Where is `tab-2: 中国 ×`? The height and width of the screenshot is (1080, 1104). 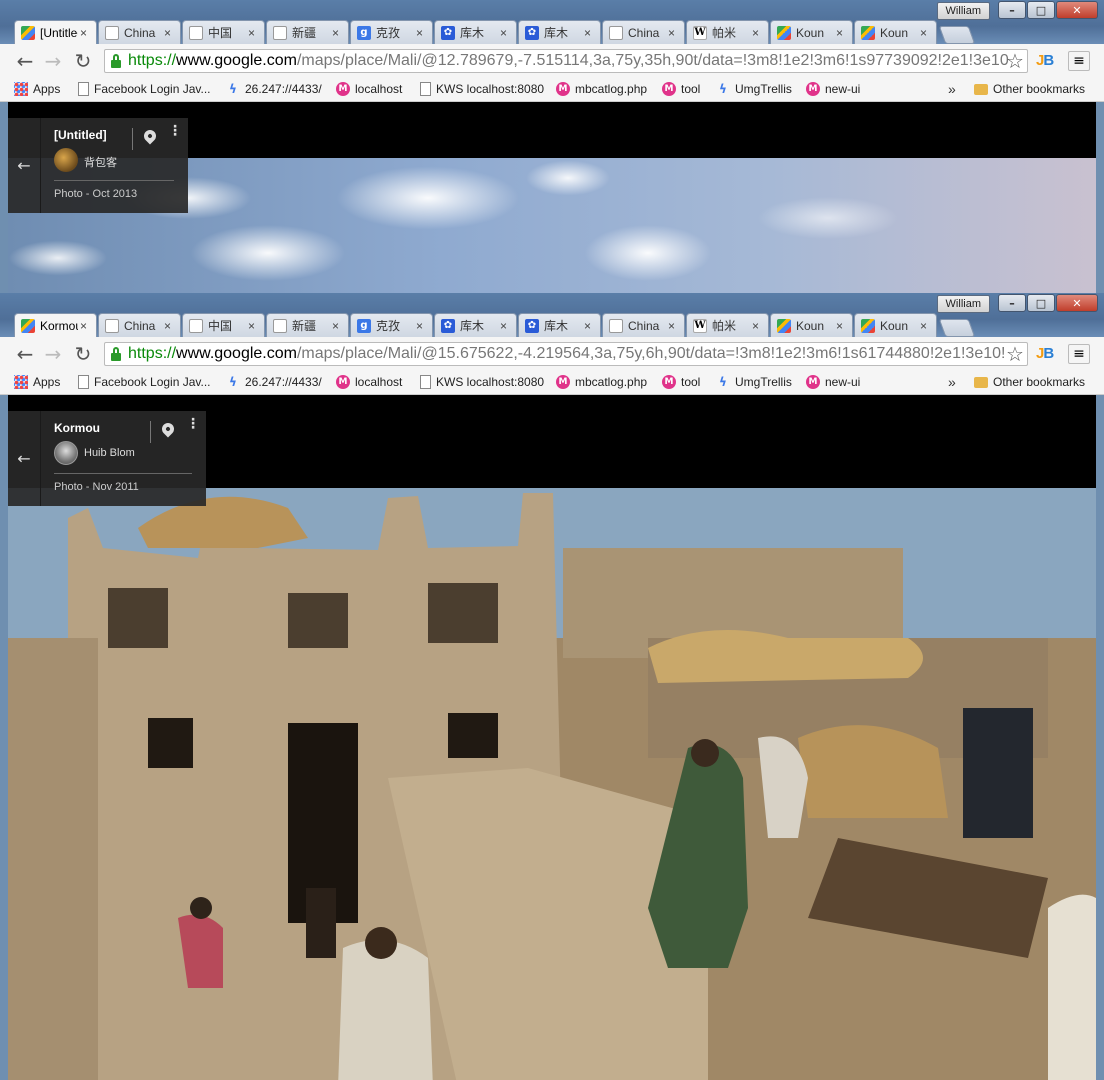
tab-2: 中国 × is located at coordinates (223, 32).